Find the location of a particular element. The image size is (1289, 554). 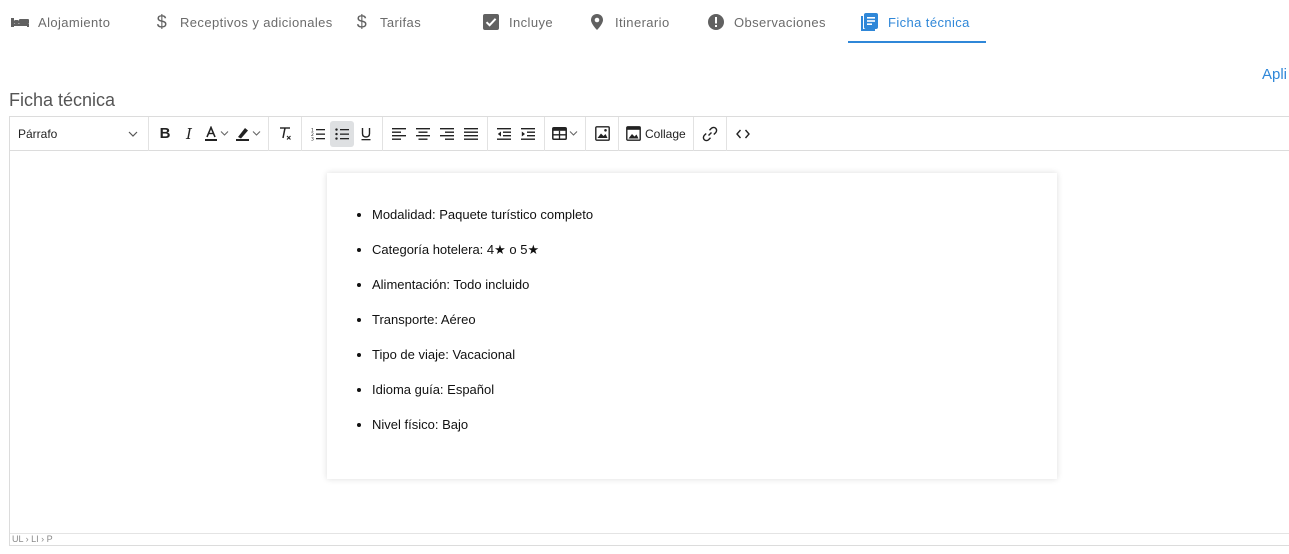

highlight-color-button is located at coordinates (248, 134).